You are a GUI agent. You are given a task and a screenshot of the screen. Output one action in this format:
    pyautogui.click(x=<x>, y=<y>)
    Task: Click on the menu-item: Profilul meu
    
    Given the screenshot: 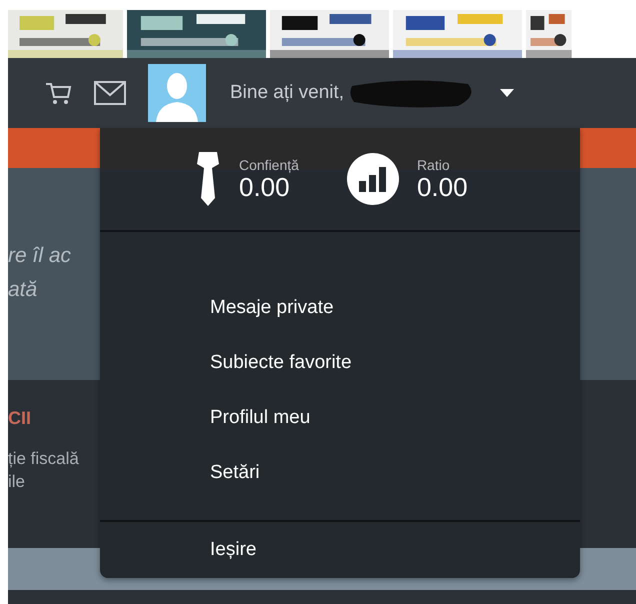 What is the action you would take?
    pyautogui.click(x=340, y=417)
    